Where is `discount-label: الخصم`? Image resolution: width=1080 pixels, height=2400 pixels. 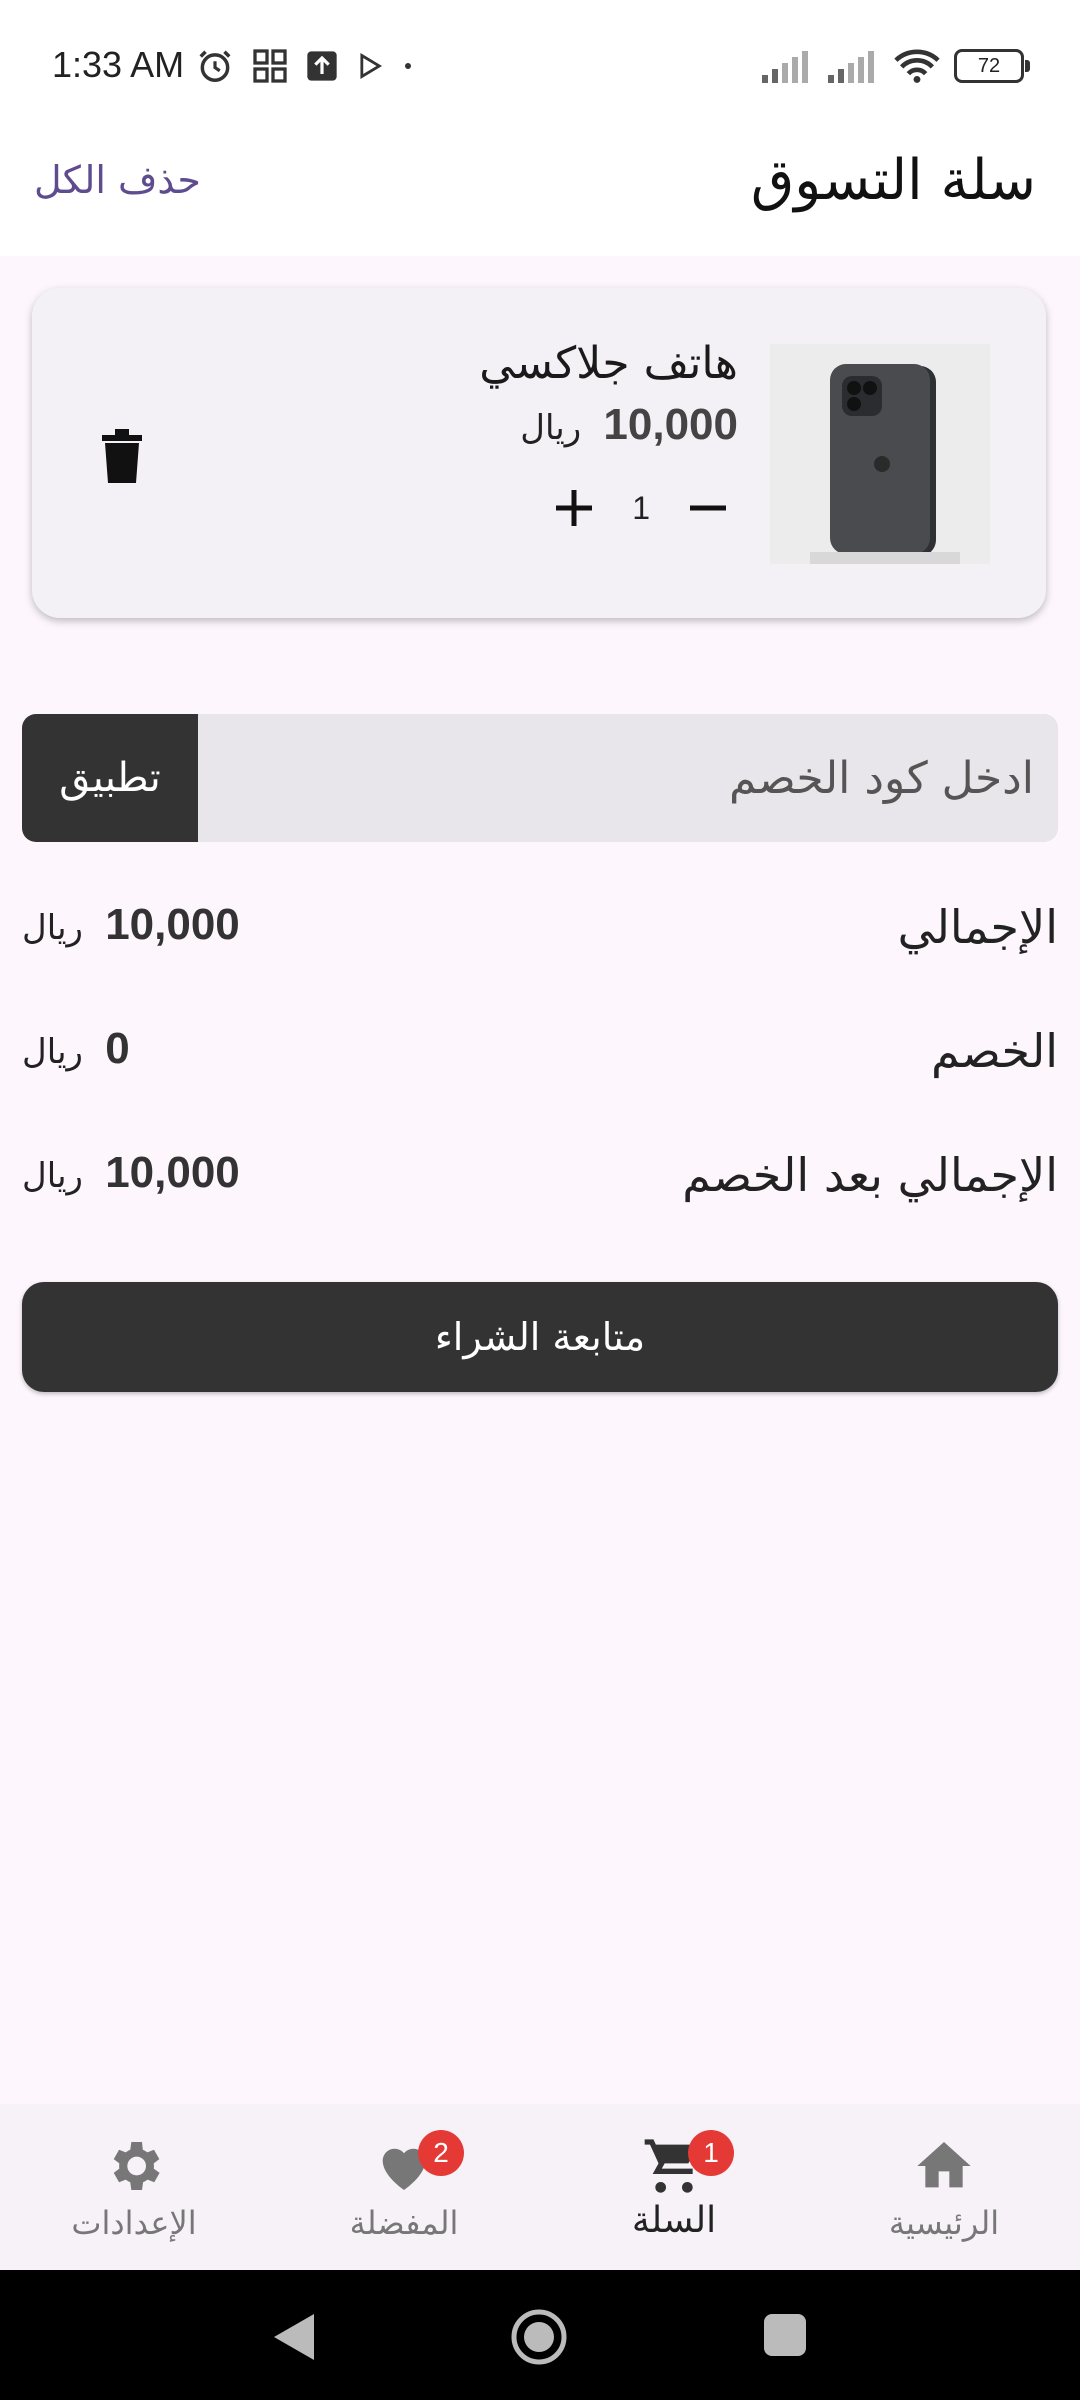 discount-label: الخصم is located at coordinates (994, 1051).